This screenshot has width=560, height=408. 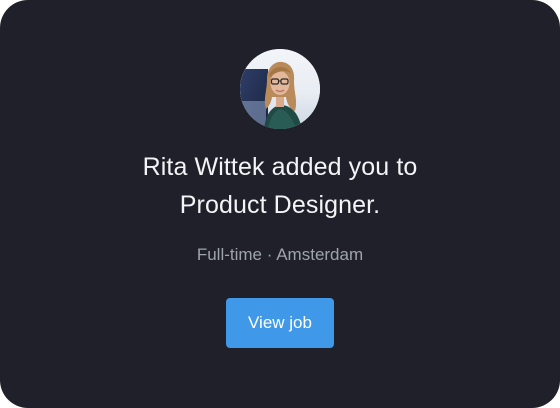 I want to click on avatar-photo-icon, so click(x=280, y=89).